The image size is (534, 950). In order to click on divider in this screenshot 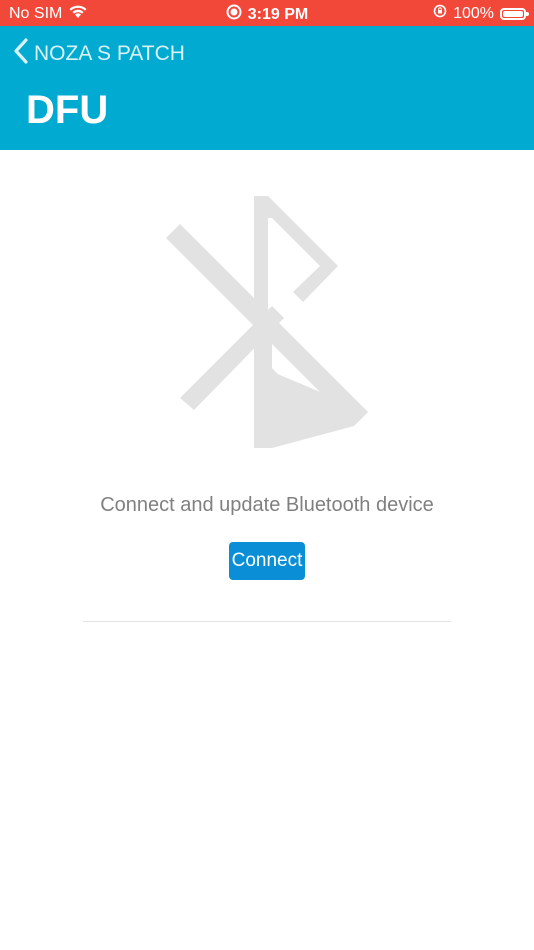, I will do `click(267, 621)`.